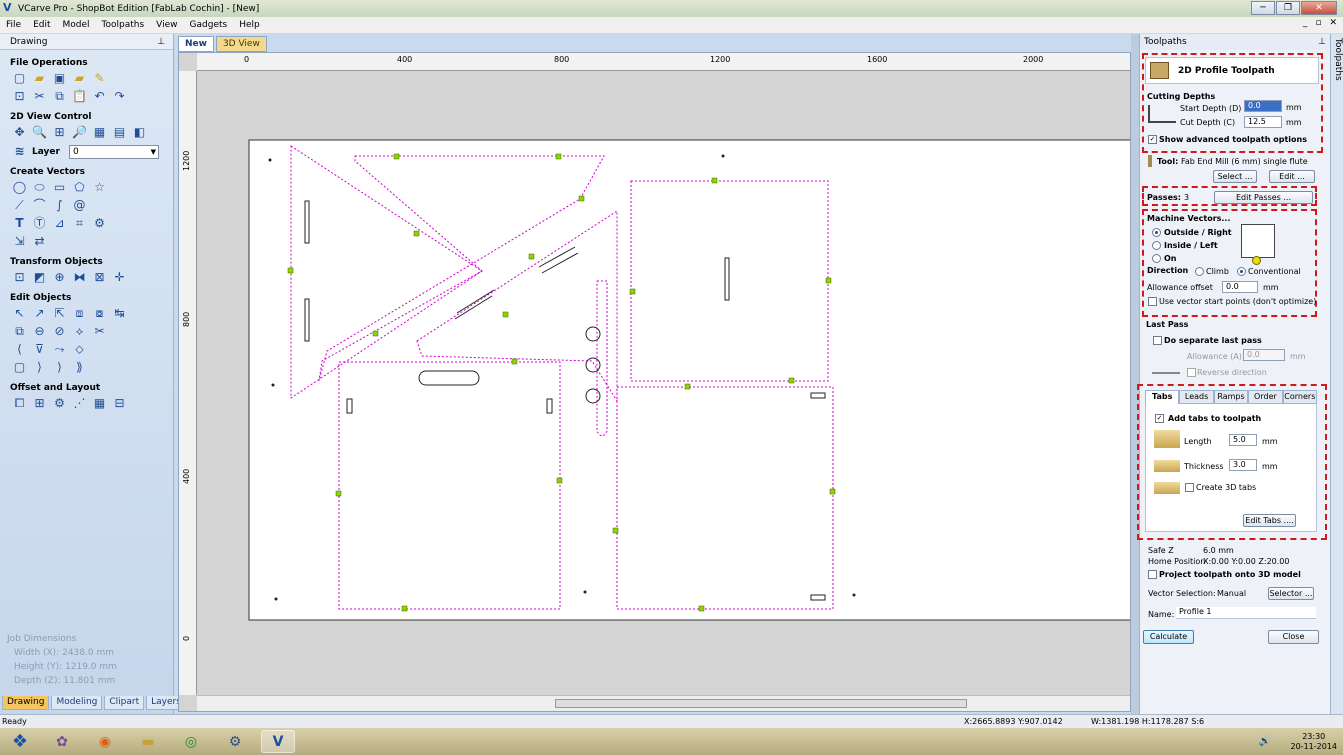 Image resolution: width=1343 pixels, height=755 pixels. Describe the element at coordinates (79, 78) in the screenshot. I see `import-vectors-icon: ▰` at that location.